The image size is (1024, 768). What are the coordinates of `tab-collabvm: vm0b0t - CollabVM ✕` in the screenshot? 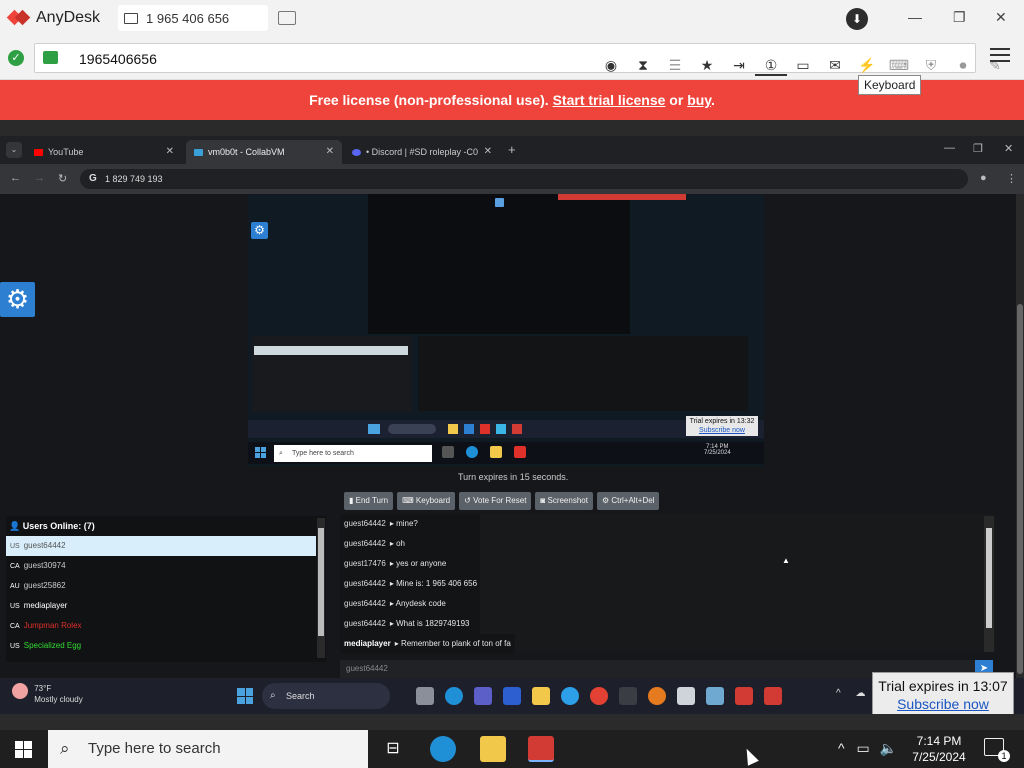 It's located at (264, 152).